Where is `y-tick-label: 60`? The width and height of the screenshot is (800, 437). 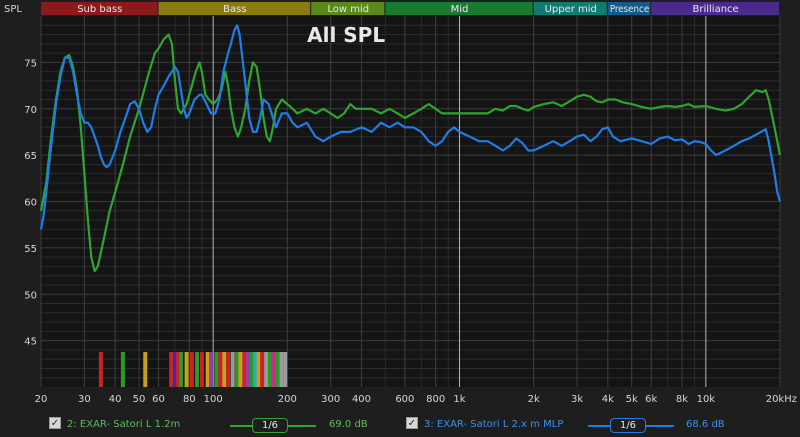
y-tick-label: 60 is located at coordinates (30, 203).